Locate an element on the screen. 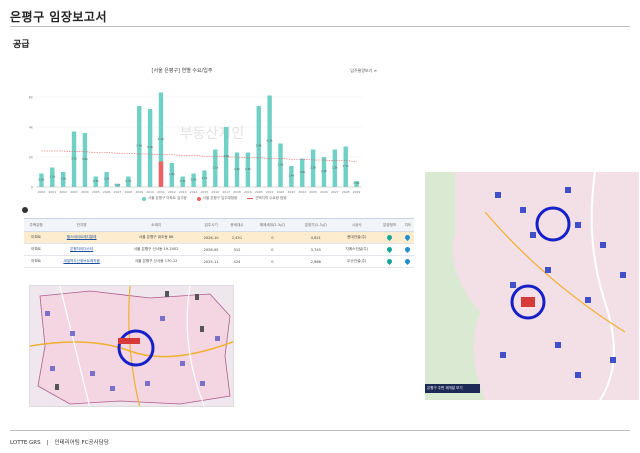 This screenshot has width=640, height=453. district-map-canvas is located at coordinates (131, 346).